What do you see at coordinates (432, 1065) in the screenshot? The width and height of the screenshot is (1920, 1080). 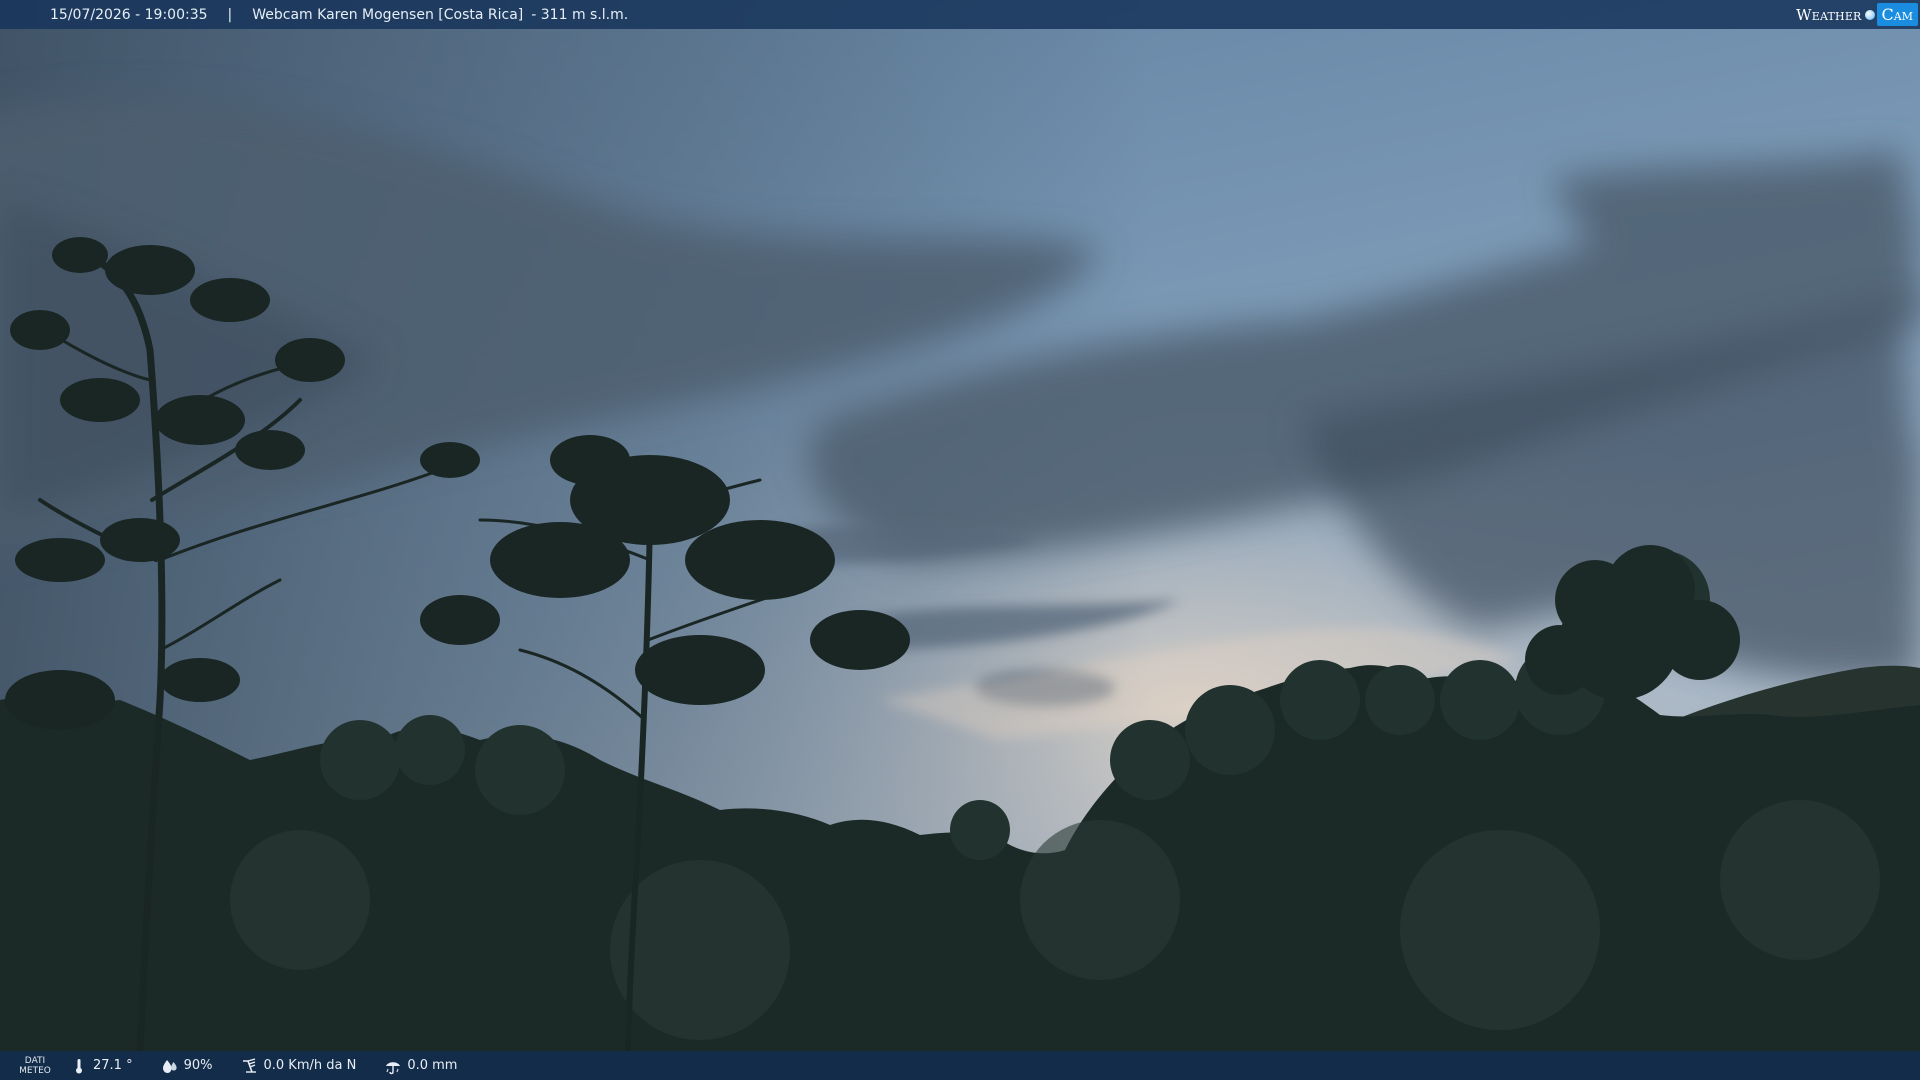 I see `rain-value: 0.0 mm` at bounding box center [432, 1065].